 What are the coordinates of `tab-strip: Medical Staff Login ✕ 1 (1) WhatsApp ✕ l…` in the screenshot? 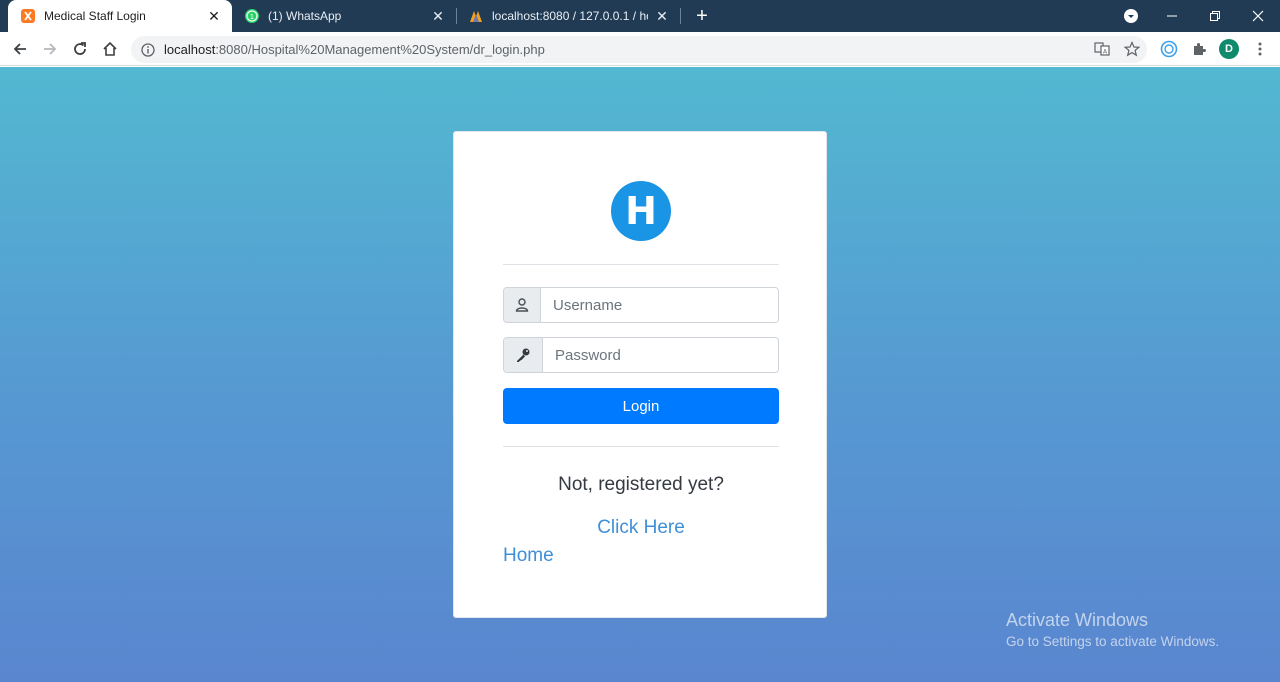 It's located at (640, 16).